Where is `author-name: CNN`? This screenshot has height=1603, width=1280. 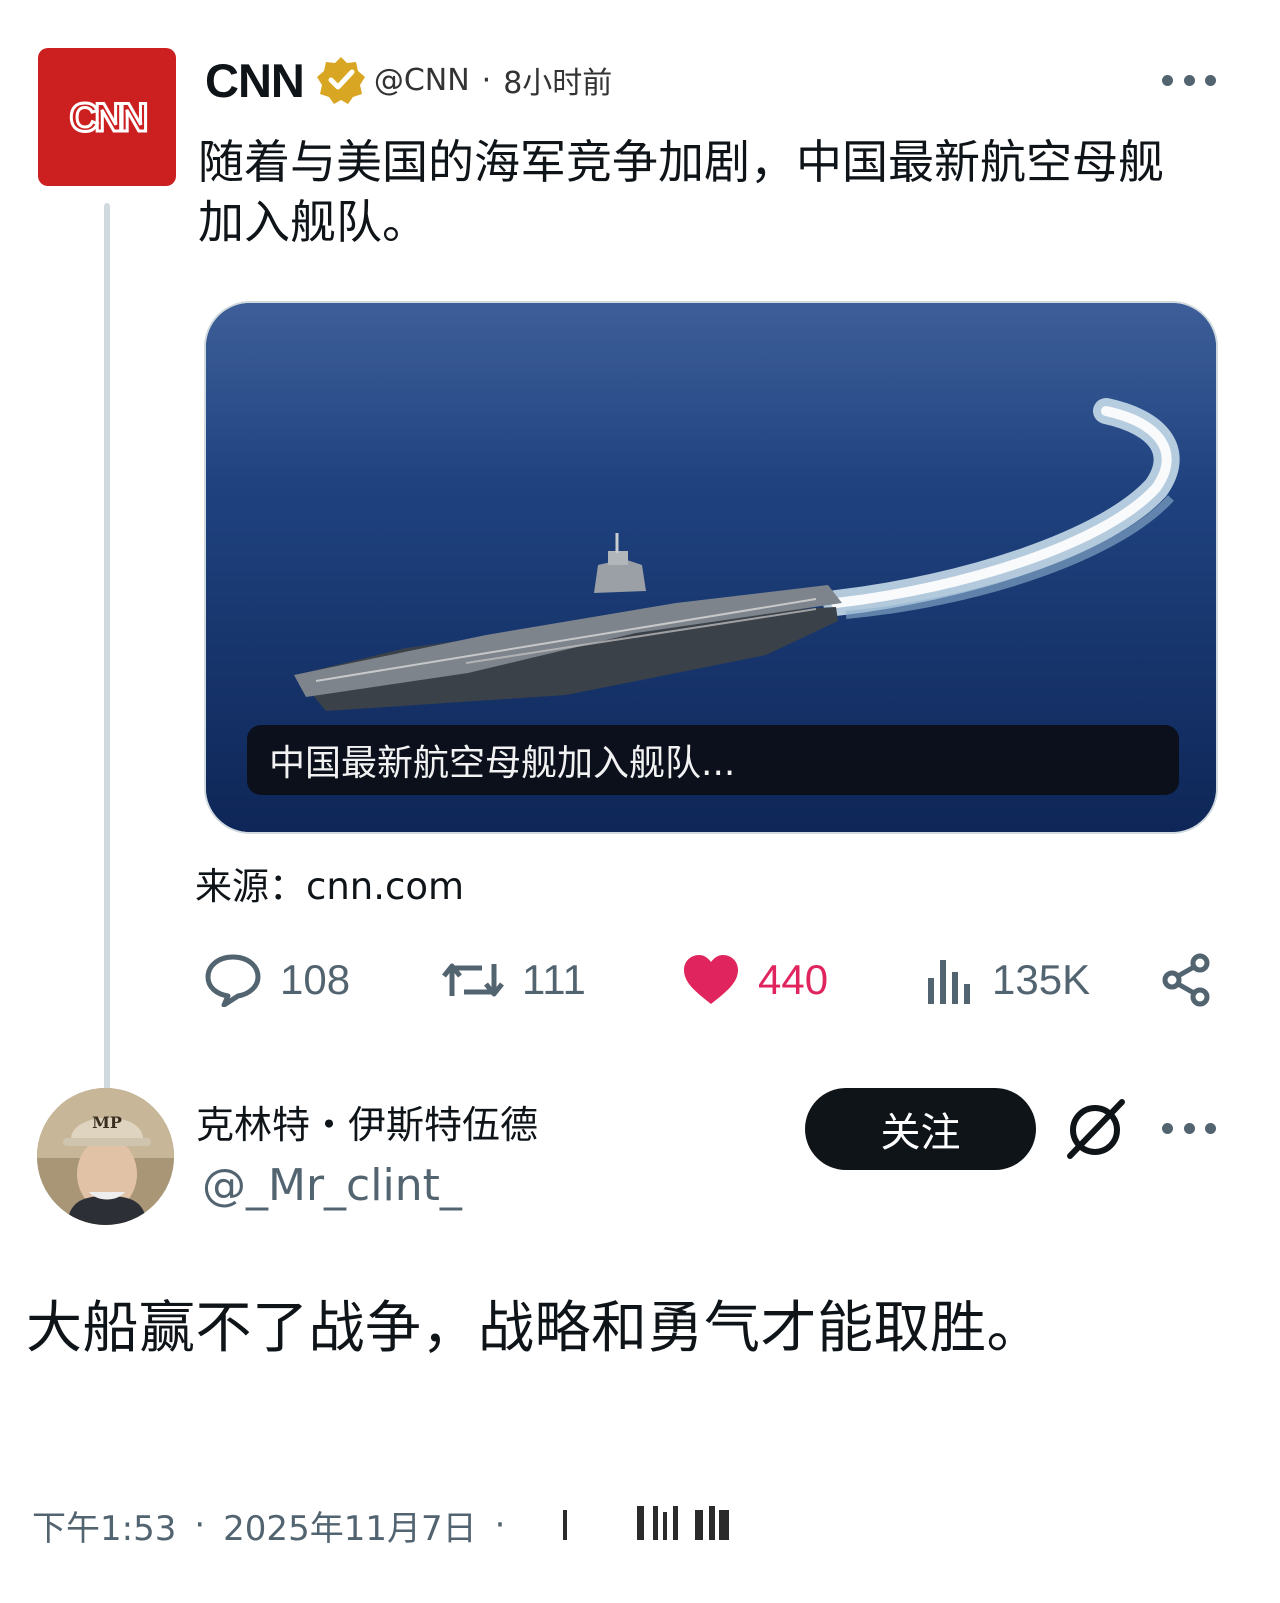
author-name: CNN is located at coordinates (255, 80).